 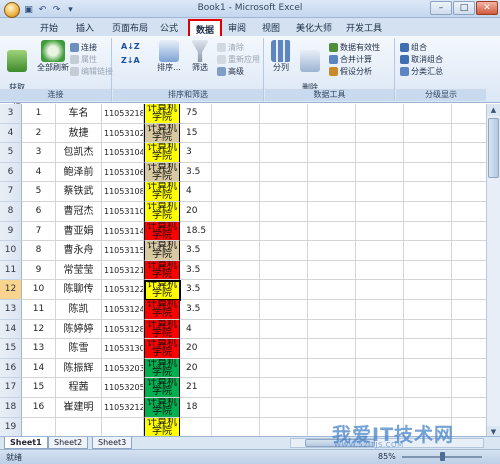 What do you see at coordinates (79, 231) in the screenshot?
I see `cell-name: 曹亚娟` at bounding box center [79, 231].